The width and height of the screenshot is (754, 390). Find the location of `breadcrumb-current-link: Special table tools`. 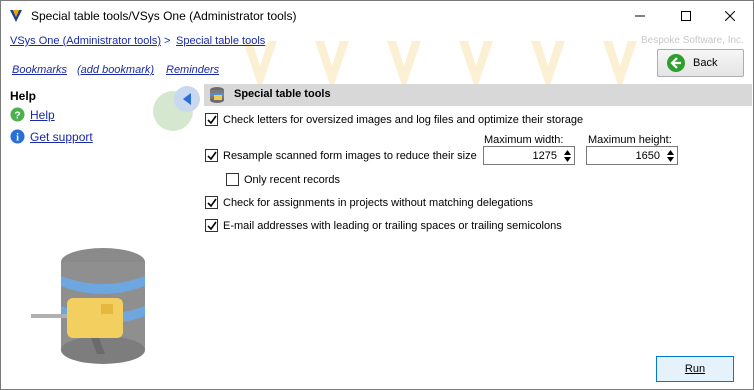

breadcrumb-current-link: Special table tools is located at coordinates (220, 41).